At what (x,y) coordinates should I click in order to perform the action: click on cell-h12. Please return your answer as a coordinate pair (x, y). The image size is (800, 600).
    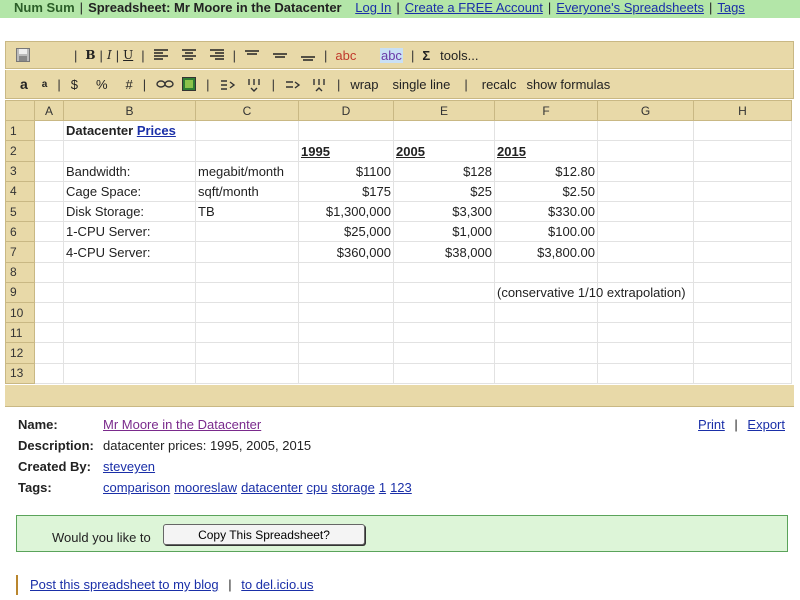
    Looking at the image, I should click on (742, 353).